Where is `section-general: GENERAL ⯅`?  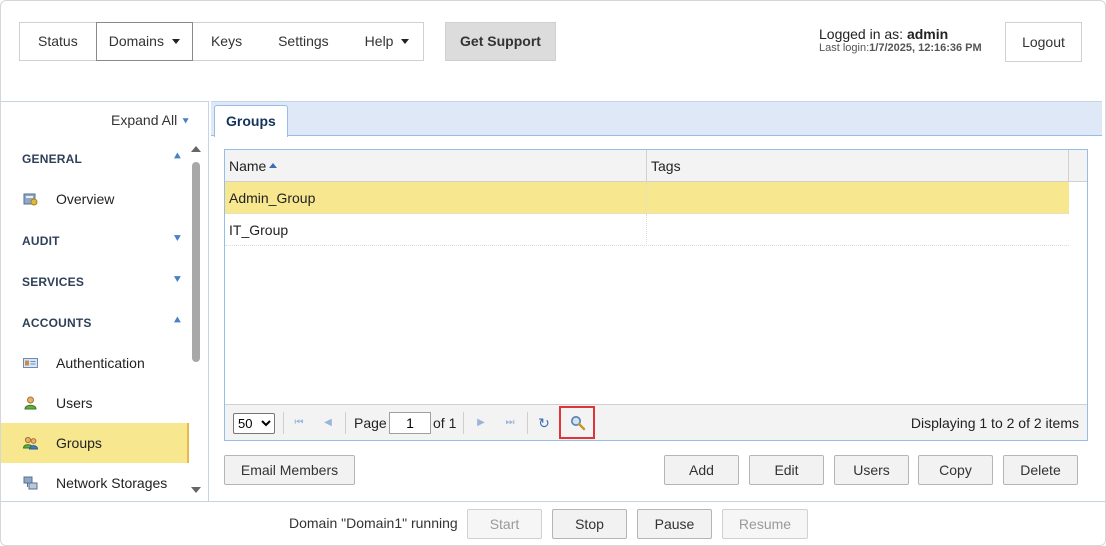 section-general: GENERAL ⯅ is located at coordinates (103, 158).